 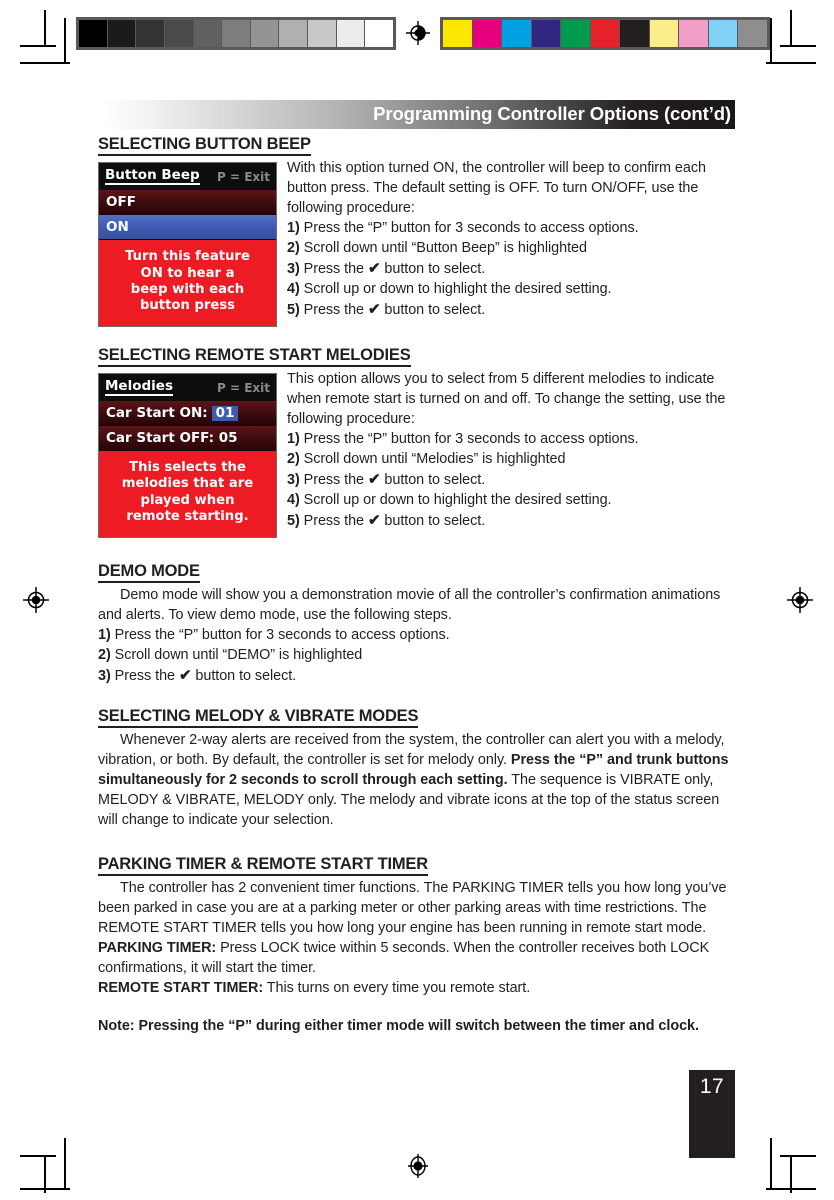 I want to click on crop-mark-bl-h, so click(x=38, y=1156).